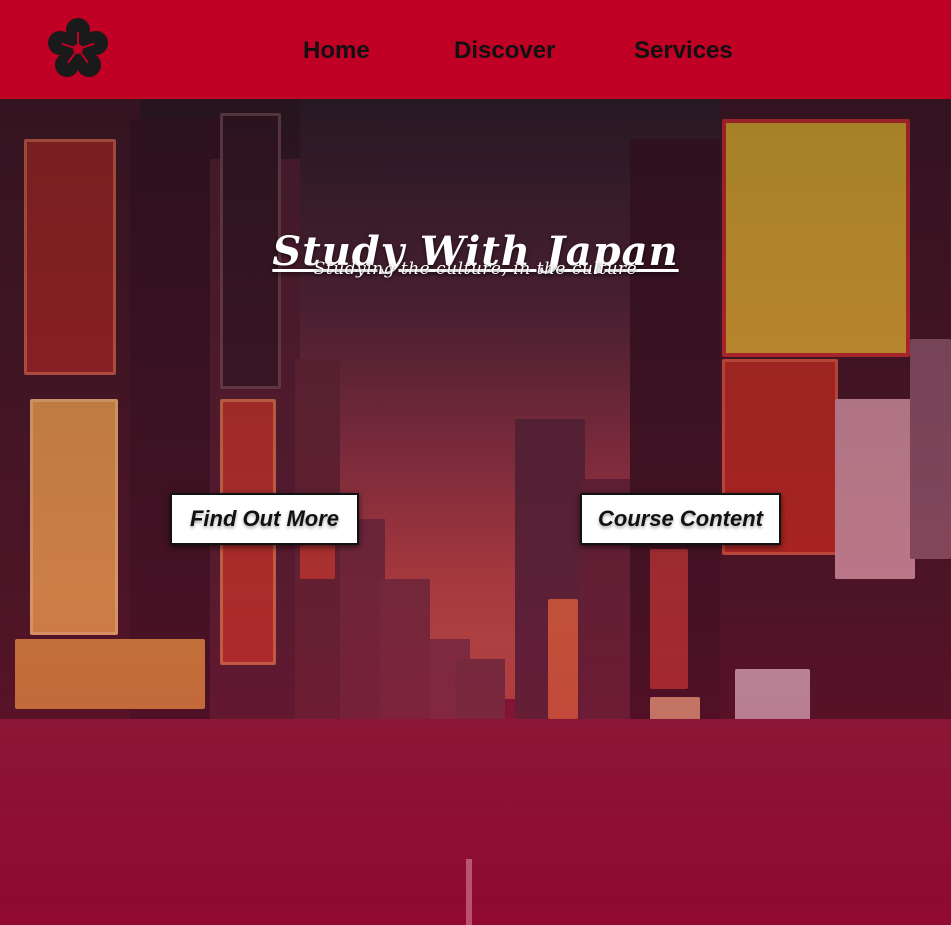  Describe the element at coordinates (475, 269) in the screenshot. I see `hero-subtitle: Studying the culture, in the culture` at that location.